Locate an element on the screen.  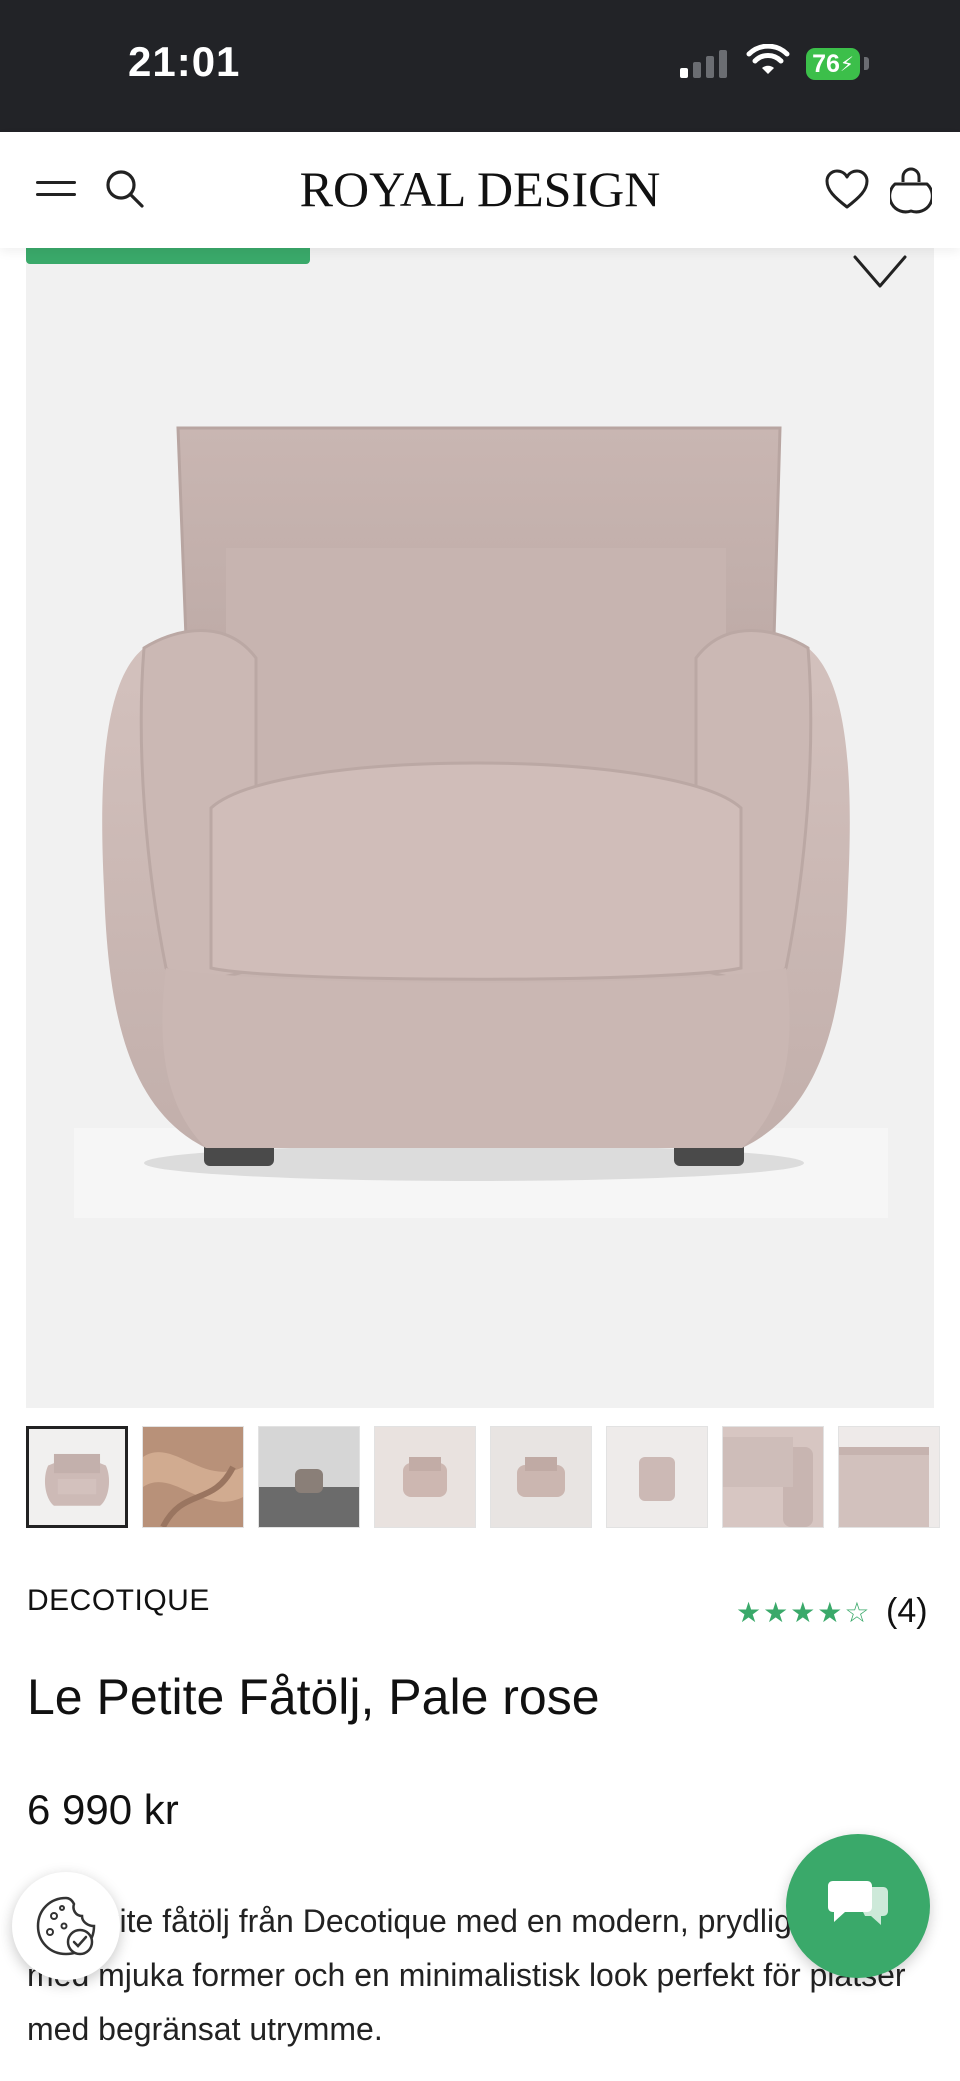
cookie-settings-button is located at coordinates (66, 1926).